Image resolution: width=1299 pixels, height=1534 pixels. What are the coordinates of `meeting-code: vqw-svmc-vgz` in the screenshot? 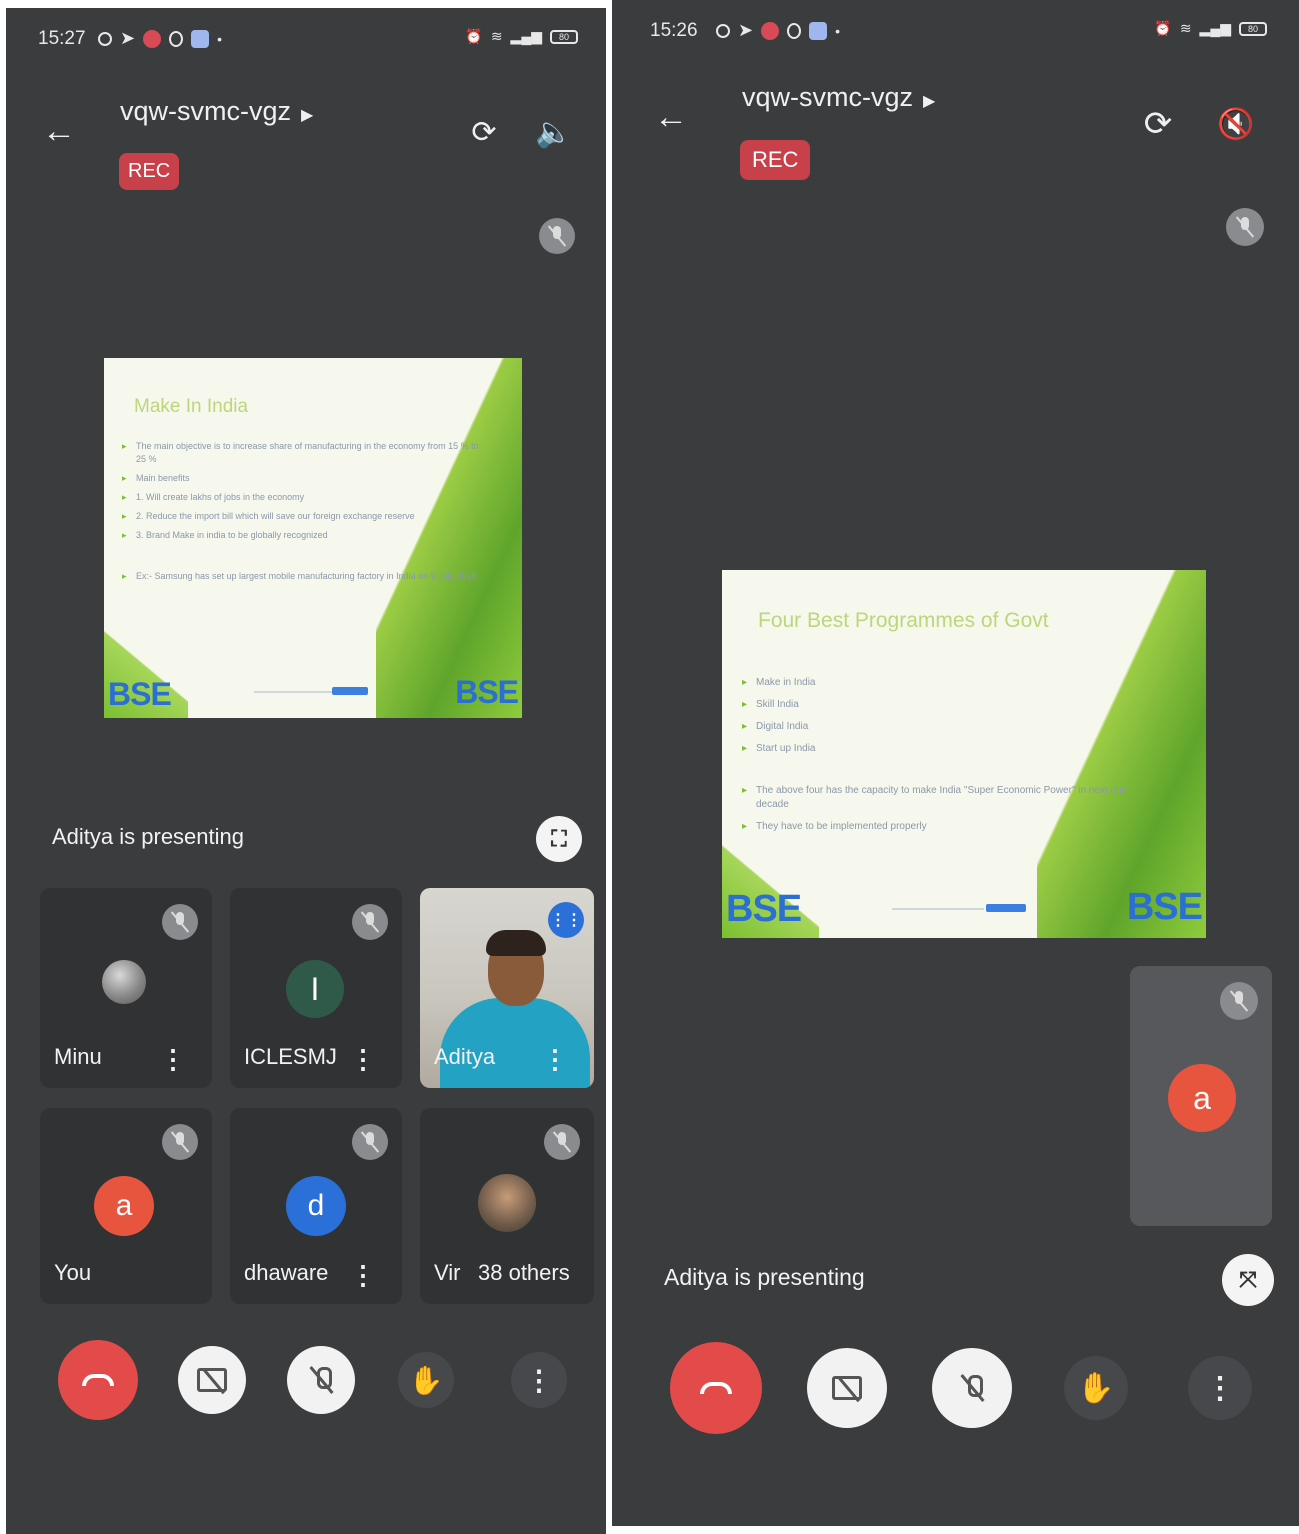 It's located at (828, 97).